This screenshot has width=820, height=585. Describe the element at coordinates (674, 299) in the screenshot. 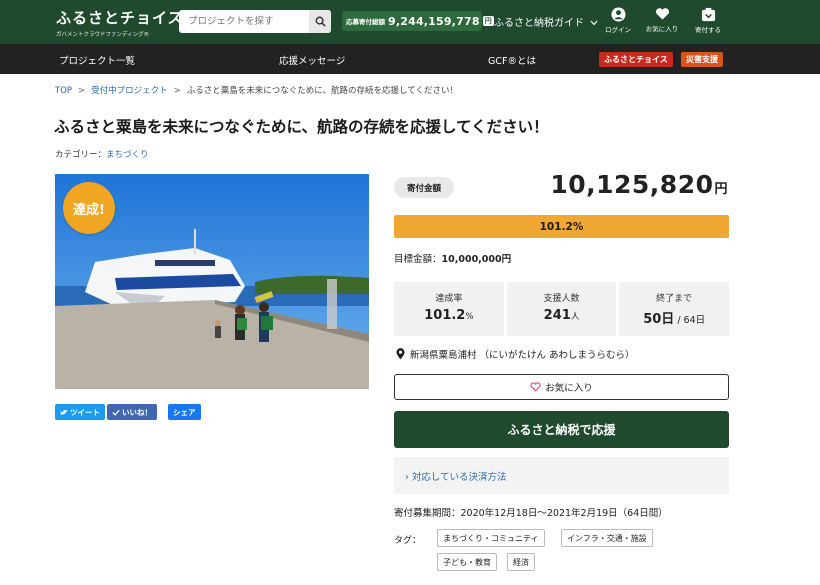

I see `stat-label: 終了まで` at that location.